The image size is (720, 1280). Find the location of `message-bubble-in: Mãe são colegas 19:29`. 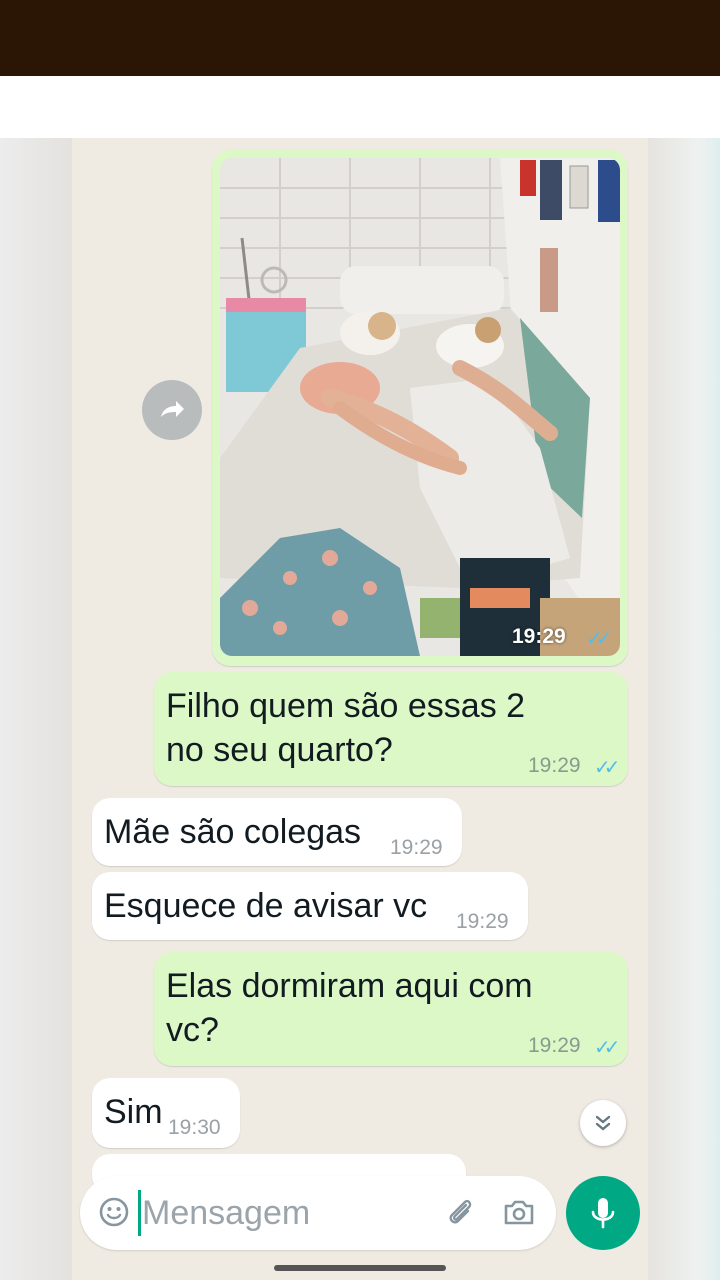

message-bubble-in: Mãe são colegas 19:29 is located at coordinates (277, 832).